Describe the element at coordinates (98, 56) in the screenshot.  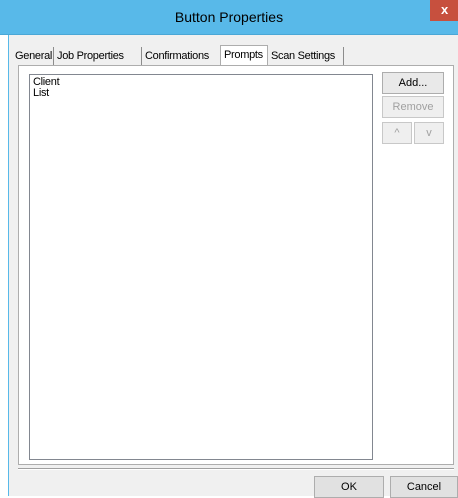
I see `tab-job-properties: Job Properties` at that location.